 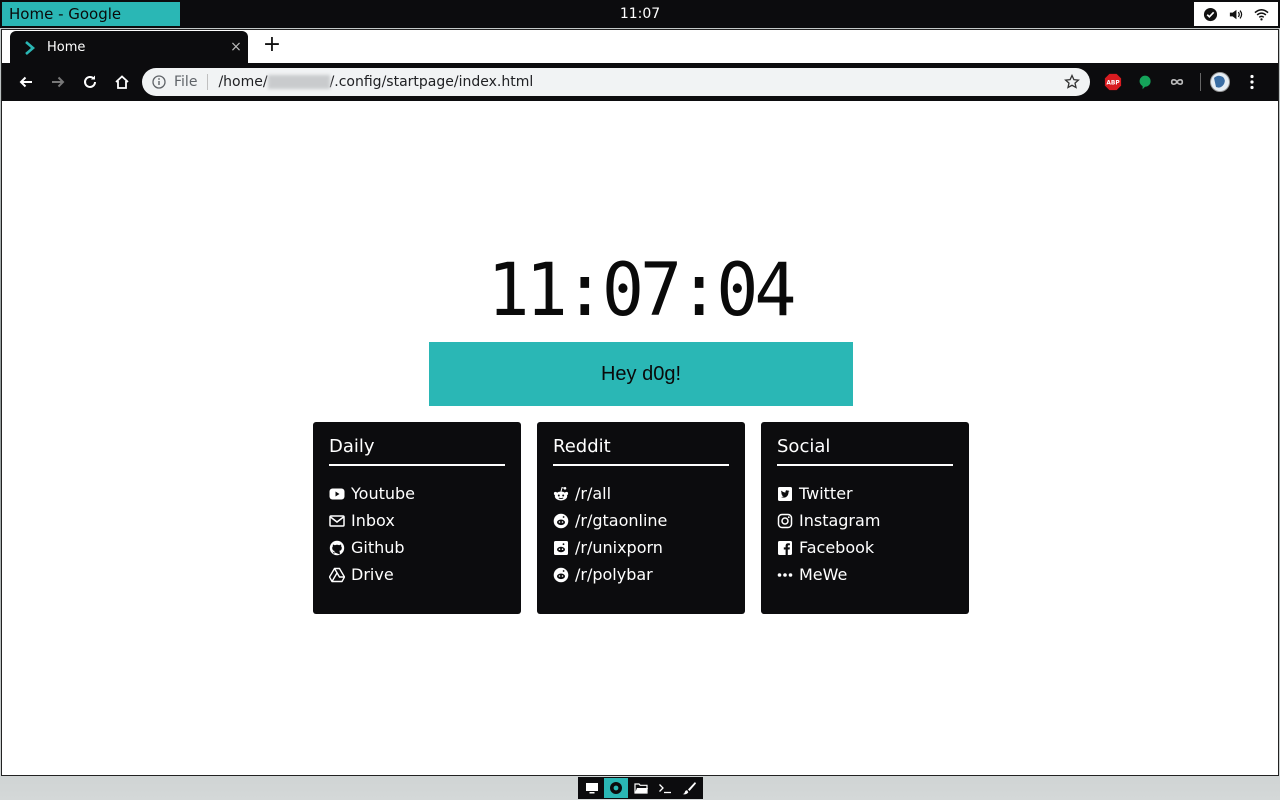 What do you see at coordinates (1261, 14) in the screenshot?
I see `wifi-icon` at bounding box center [1261, 14].